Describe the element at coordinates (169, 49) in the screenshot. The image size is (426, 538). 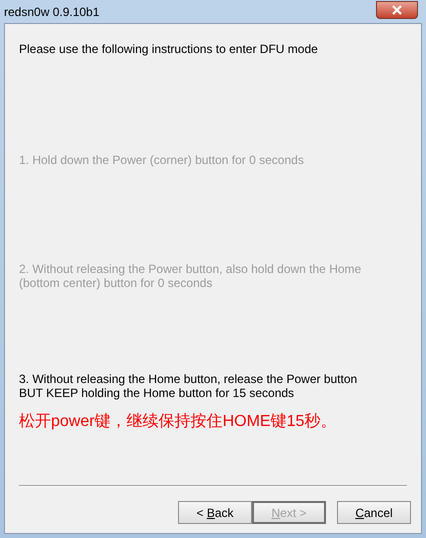
I see `instructions-heading: Please use the following instructions to enter DFU mode` at that location.